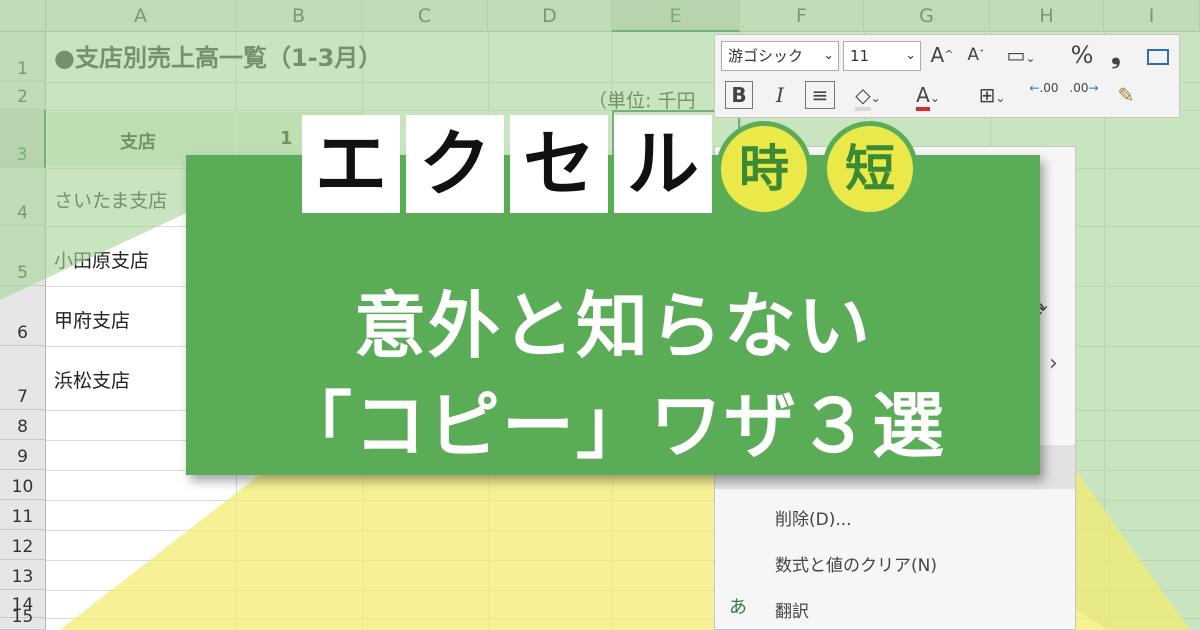  Describe the element at coordinates (612, 426) in the screenshot. I see `banner-line-2: 「コピー」ワザ３選` at that location.